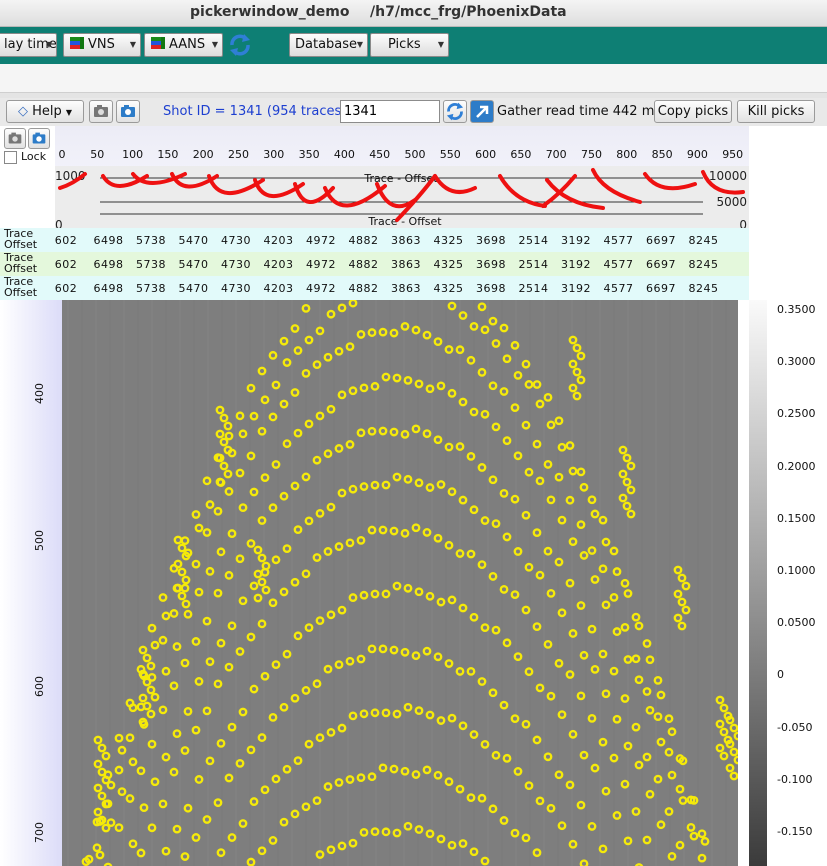 Image resolution: width=827 pixels, height=866 pixels. I want to click on trace-tick-label: 100, so click(133, 154).